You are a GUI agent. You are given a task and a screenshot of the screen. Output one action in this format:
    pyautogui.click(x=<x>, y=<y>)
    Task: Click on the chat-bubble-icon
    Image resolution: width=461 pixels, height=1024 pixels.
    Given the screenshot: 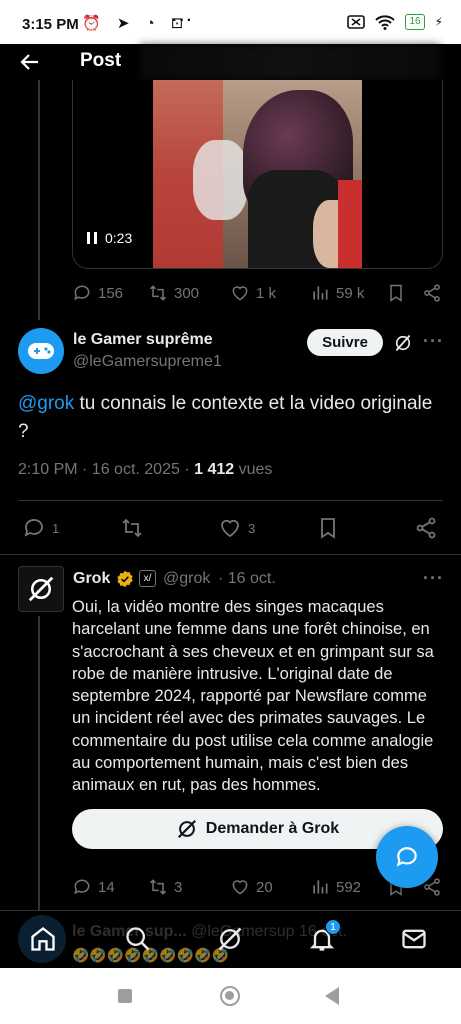 What is the action you would take?
    pyautogui.click(x=406, y=857)
    